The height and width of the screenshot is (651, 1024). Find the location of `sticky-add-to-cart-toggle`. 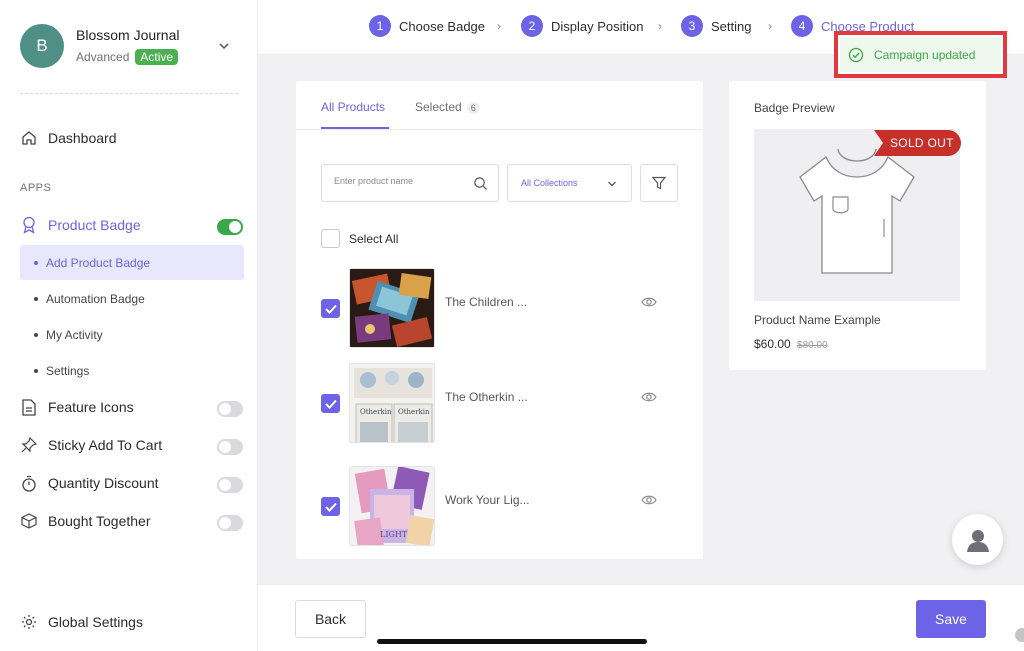

sticky-add-to-cart-toggle is located at coordinates (230, 447).